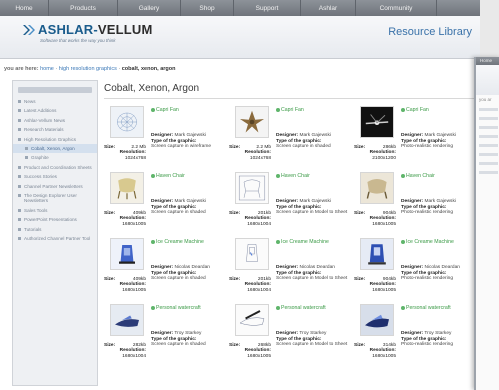  Describe the element at coordinates (55, 157) in the screenshot. I see `sidebar-item: Graphite` at that location.